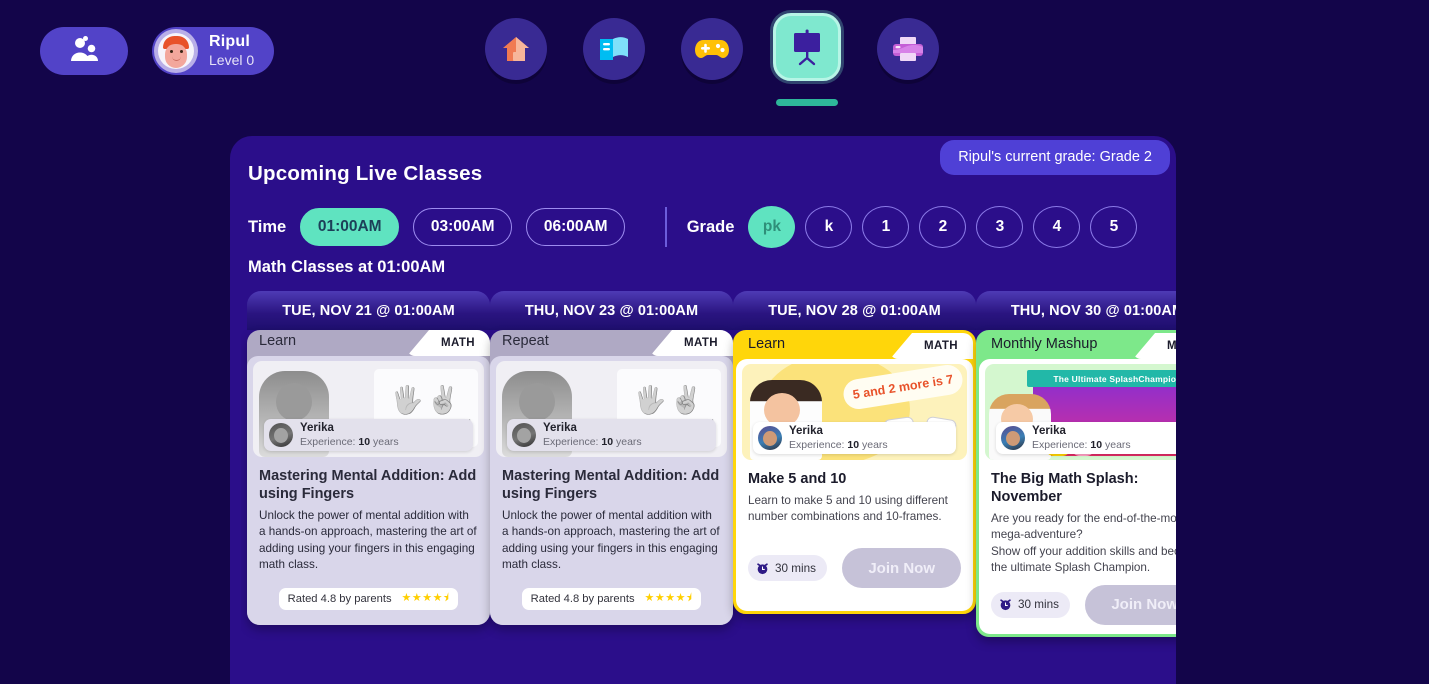  I want to click on nav-item-library, so click(614, 49).